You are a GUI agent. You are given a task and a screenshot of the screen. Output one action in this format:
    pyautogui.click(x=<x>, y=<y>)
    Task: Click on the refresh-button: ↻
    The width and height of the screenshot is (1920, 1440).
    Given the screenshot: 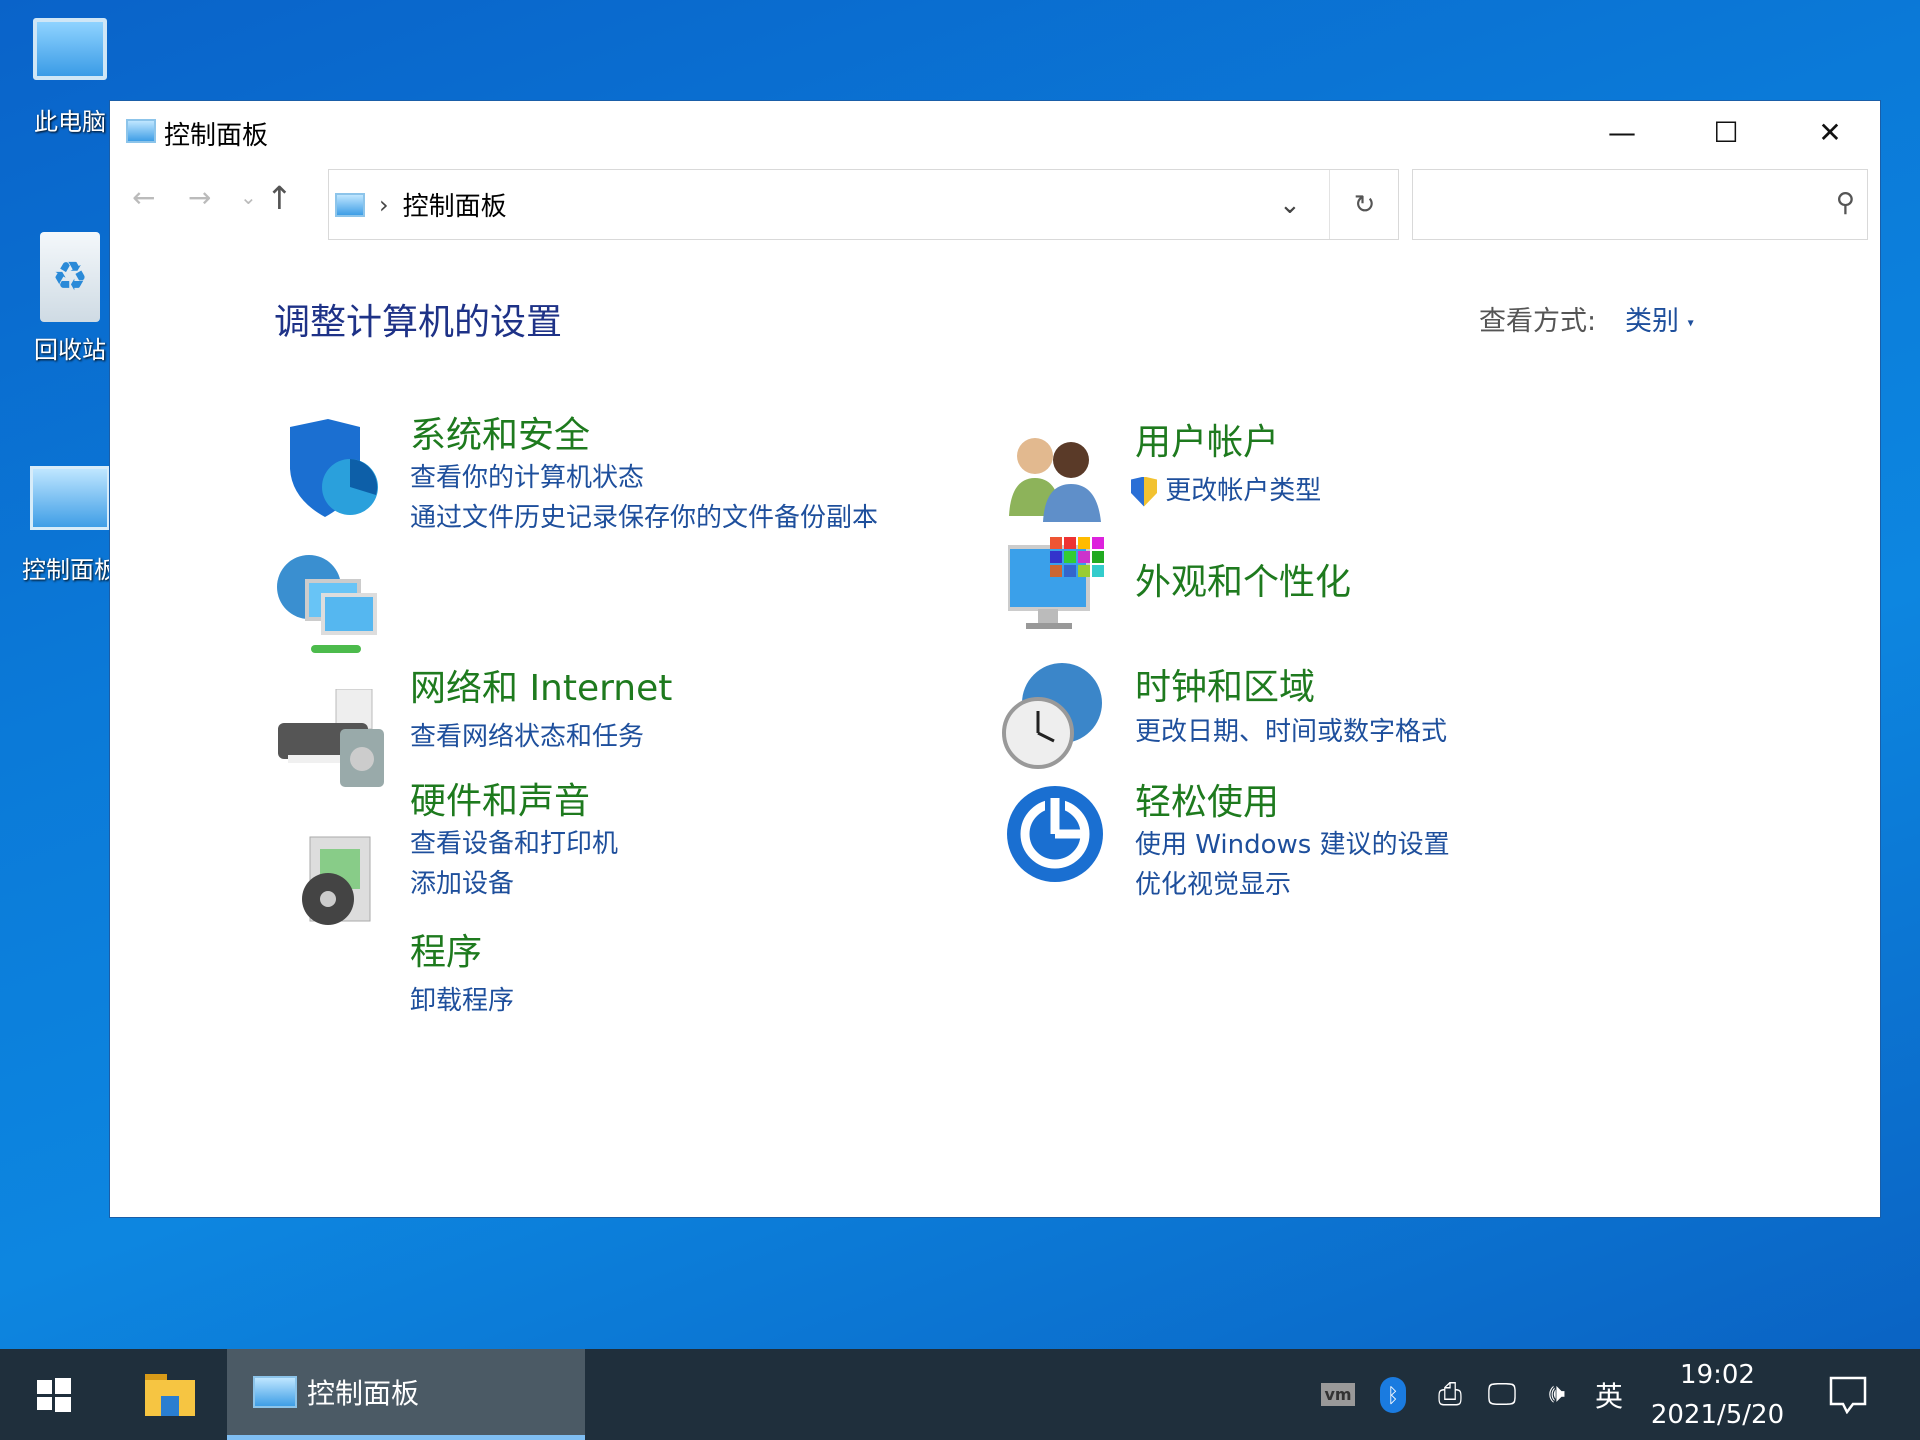 What is the action you would take?
    pyautogui.click(x=1364, y=204)
    